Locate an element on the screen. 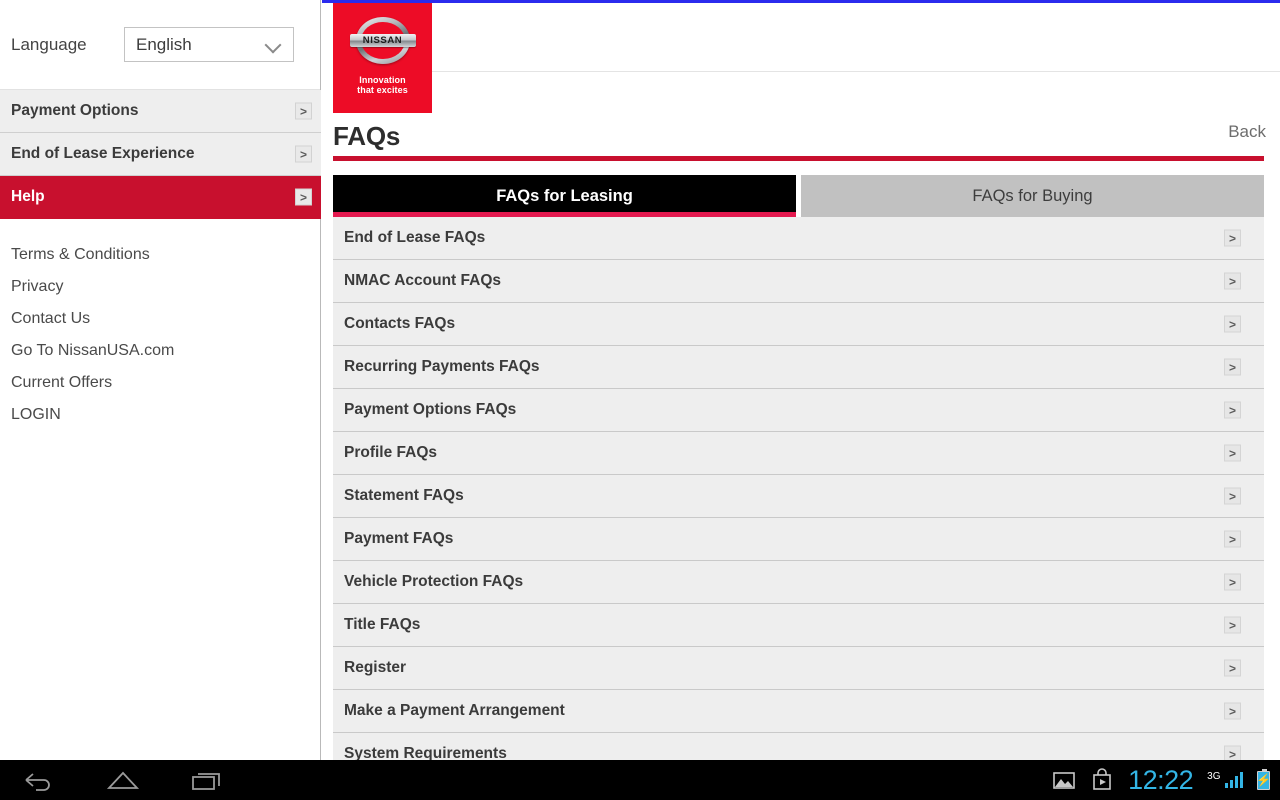 Image resolution: width=1280 pixels, height=800 pixels. faq-item-statement: Statement FAQs > is located at coordinates (798, 496).